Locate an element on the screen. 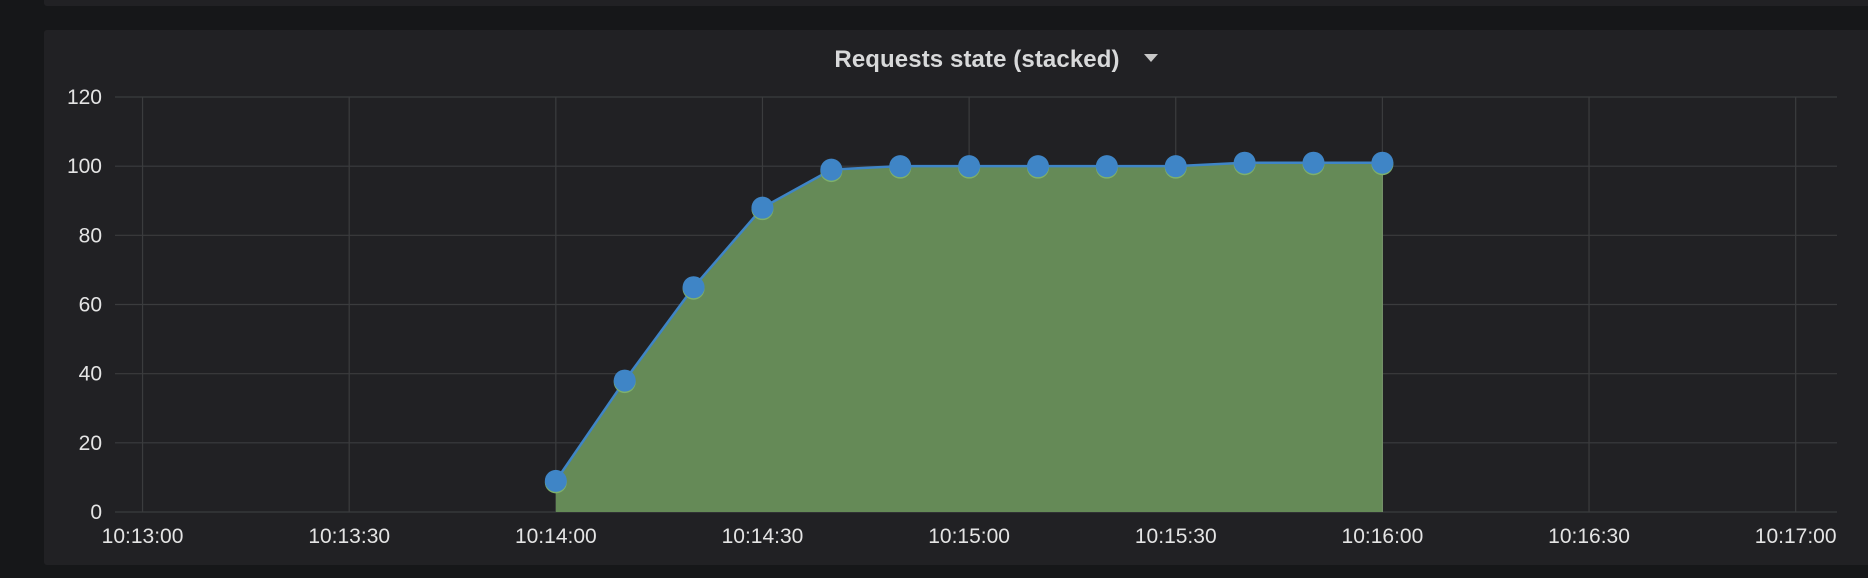 The height and width of the screenshot is (578, 1868). x-tick-label: 10:15:30 is located at coordinates (1176, 536).